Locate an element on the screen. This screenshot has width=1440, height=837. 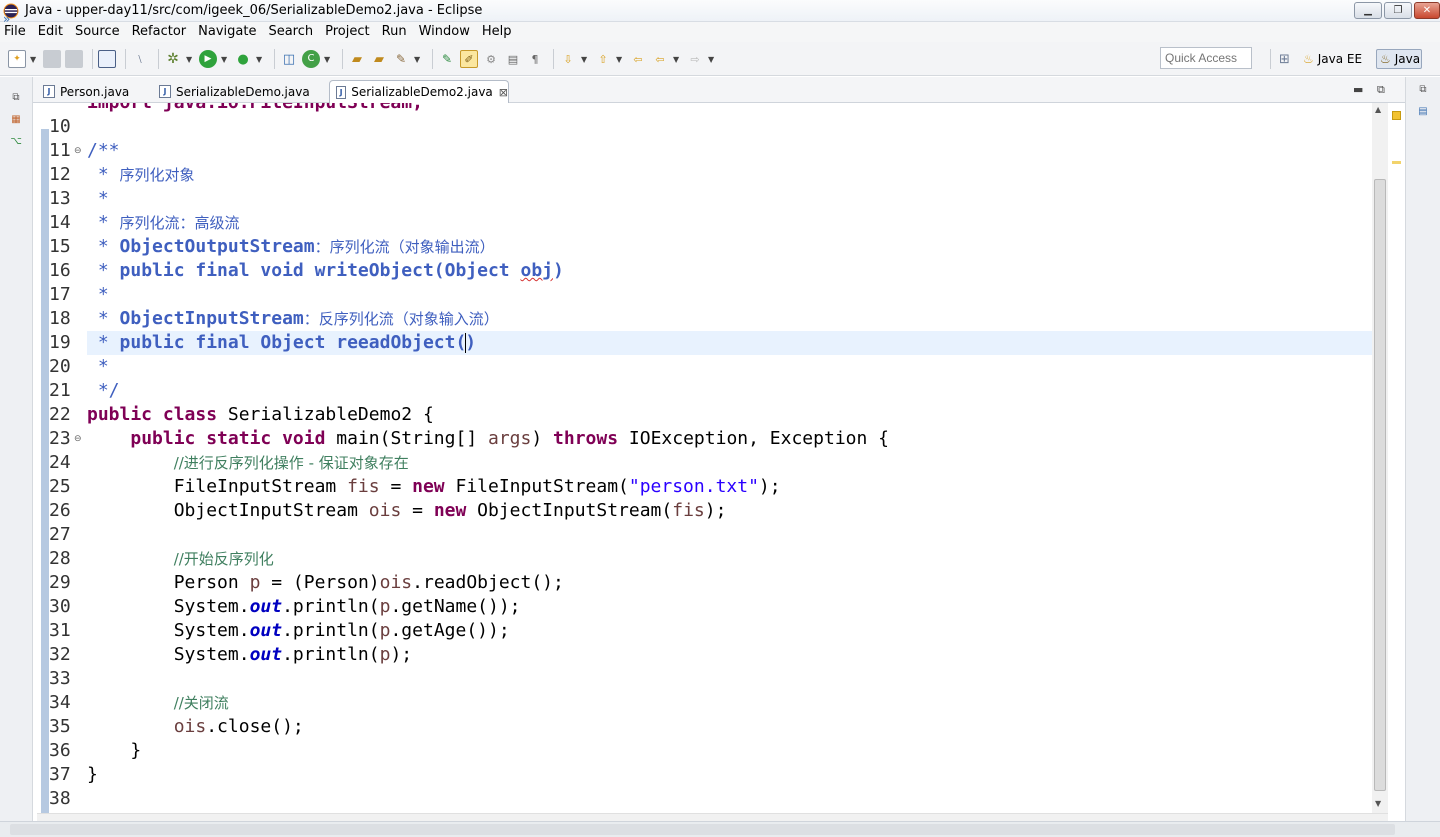
search-dropdown-icon: ▼ is located at coordinates (418, 59).